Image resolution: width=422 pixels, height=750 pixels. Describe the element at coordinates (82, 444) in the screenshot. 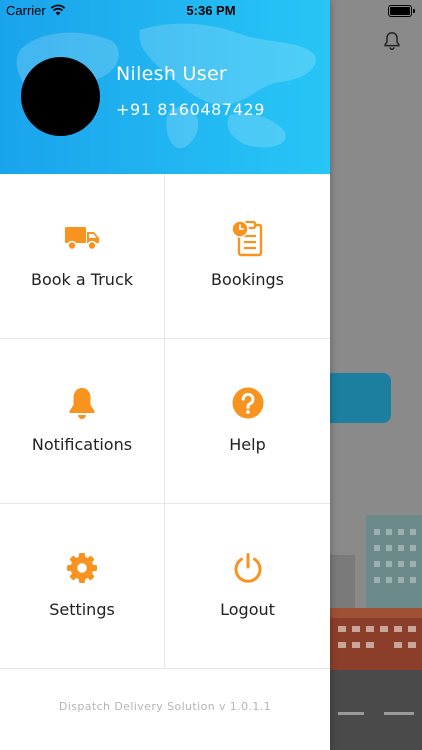

I see `menu-item-label: Notifications` at that location.